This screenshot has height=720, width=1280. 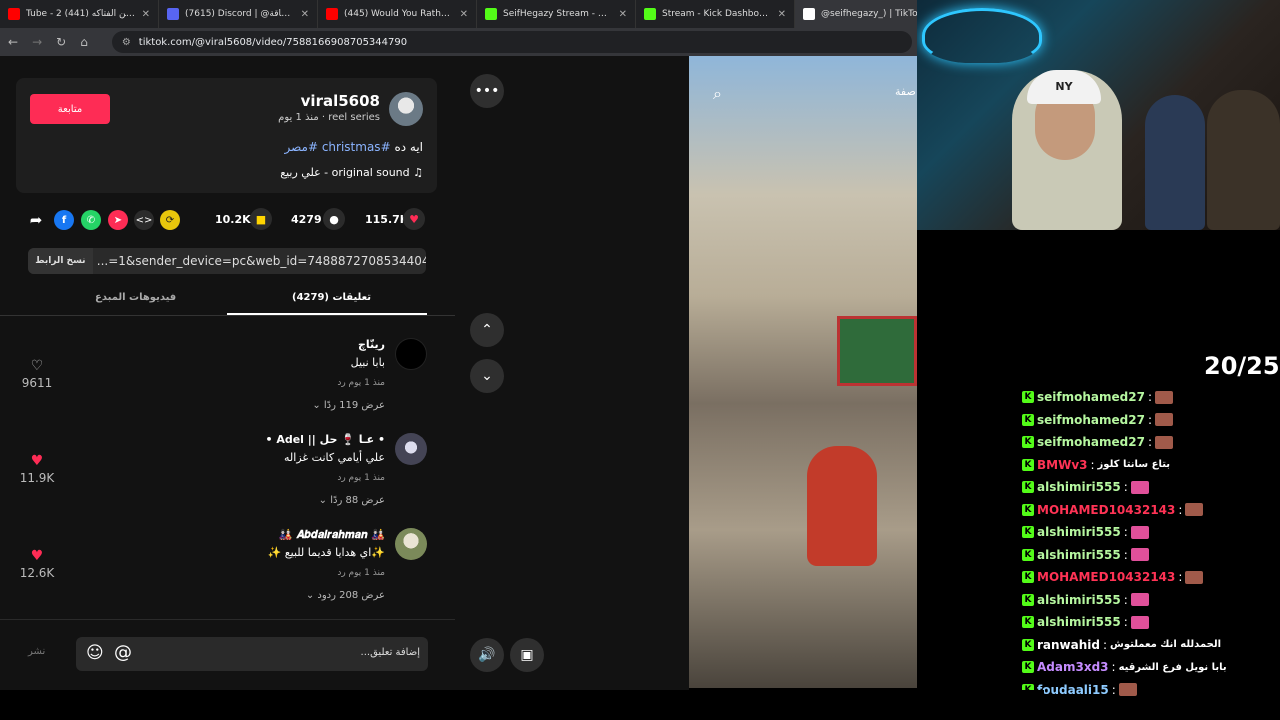 I want to click on share-icon: ➦, so click(x=36, y=220).